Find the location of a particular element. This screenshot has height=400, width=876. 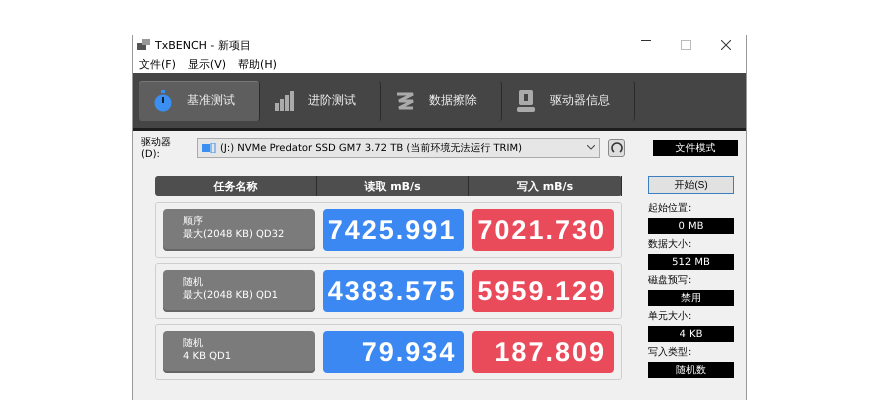

close-icon is located at coordinates (726, 45).